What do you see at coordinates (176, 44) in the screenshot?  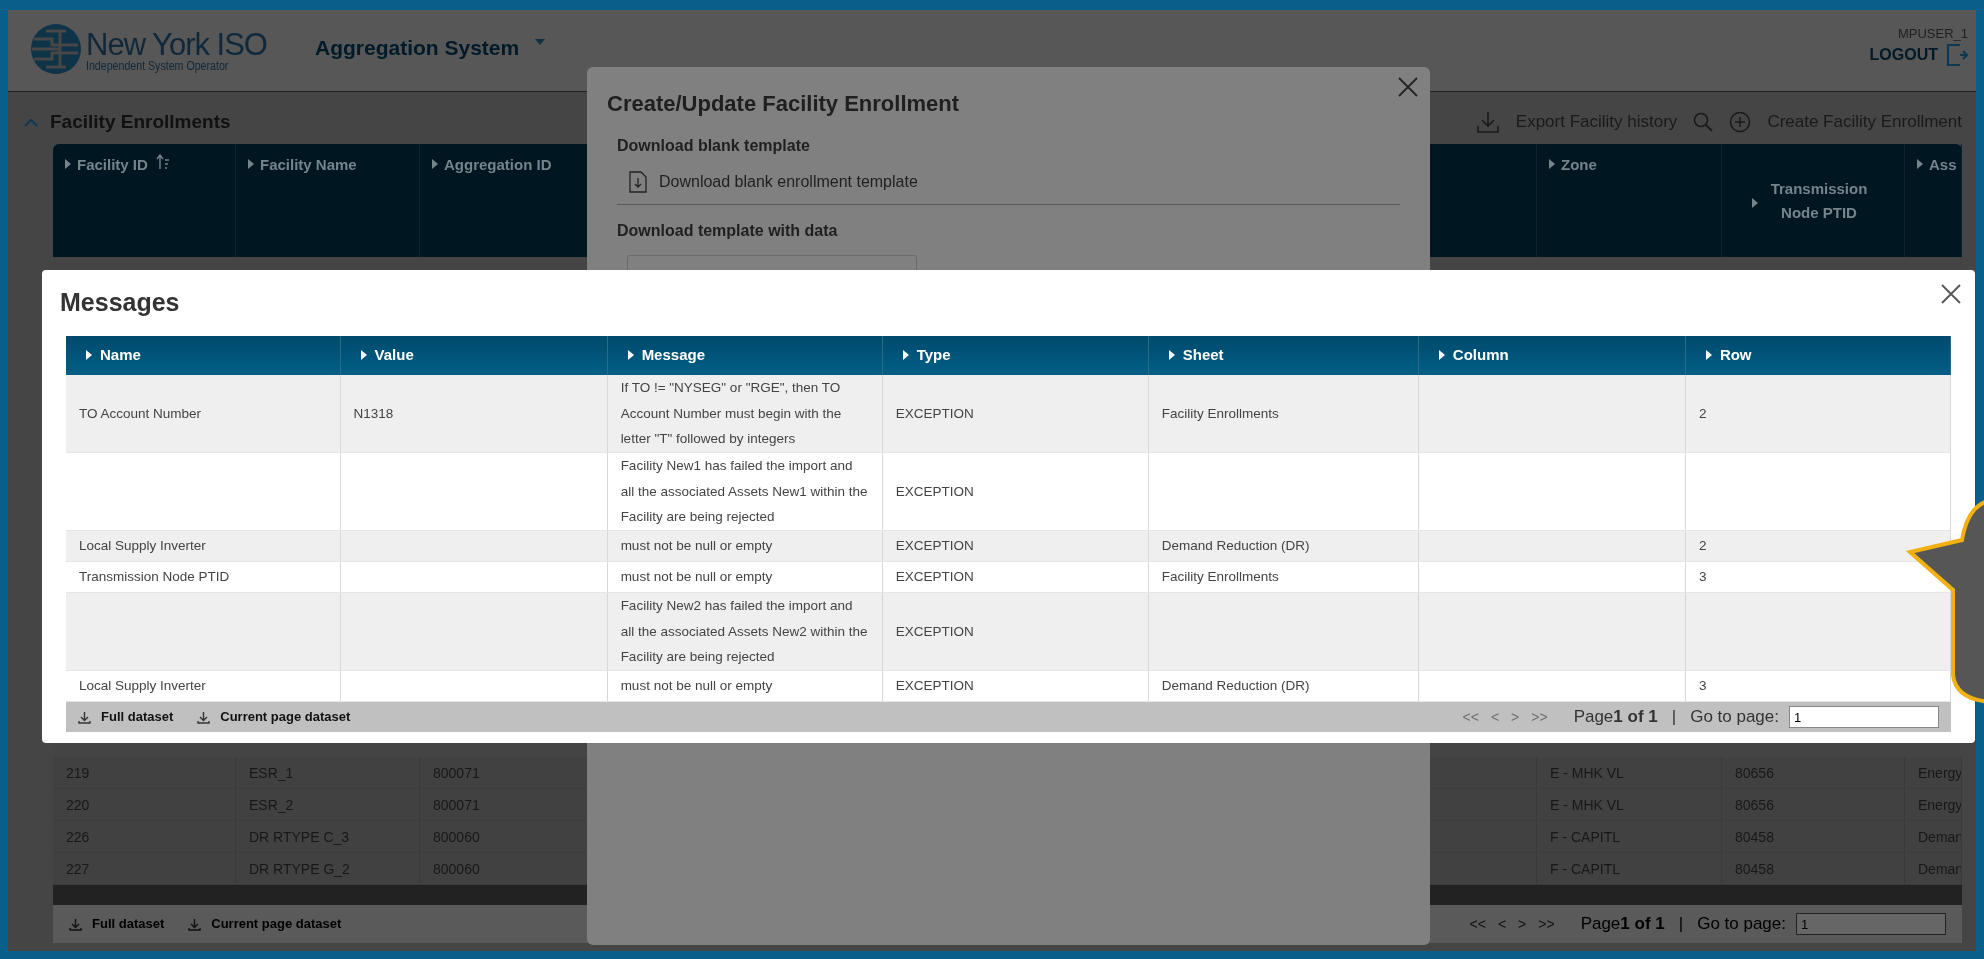 I see `logo-title: New York ISO` at bounding box center [176, 44].